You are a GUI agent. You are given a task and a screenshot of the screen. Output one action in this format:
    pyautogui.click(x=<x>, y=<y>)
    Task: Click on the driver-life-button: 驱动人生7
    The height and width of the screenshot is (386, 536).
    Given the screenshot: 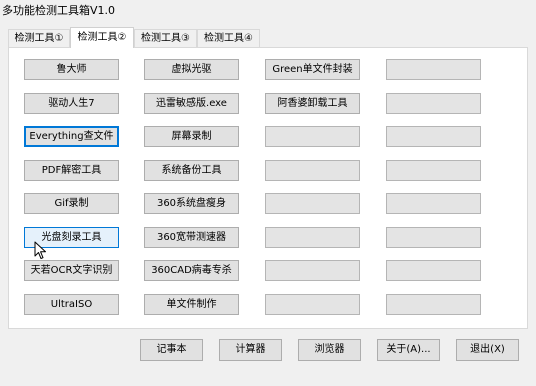 What is the action you would take?
    pyautogui.click(x=71, y=103)
    